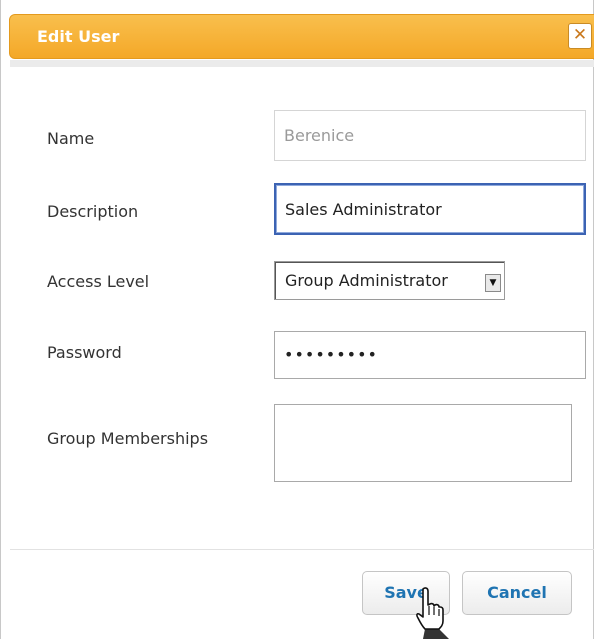 The width and height of the screenshot is (594, 639). Describe the element at coordinates (71, 138) in the screenshot. I see `name-label: Name` at that location.